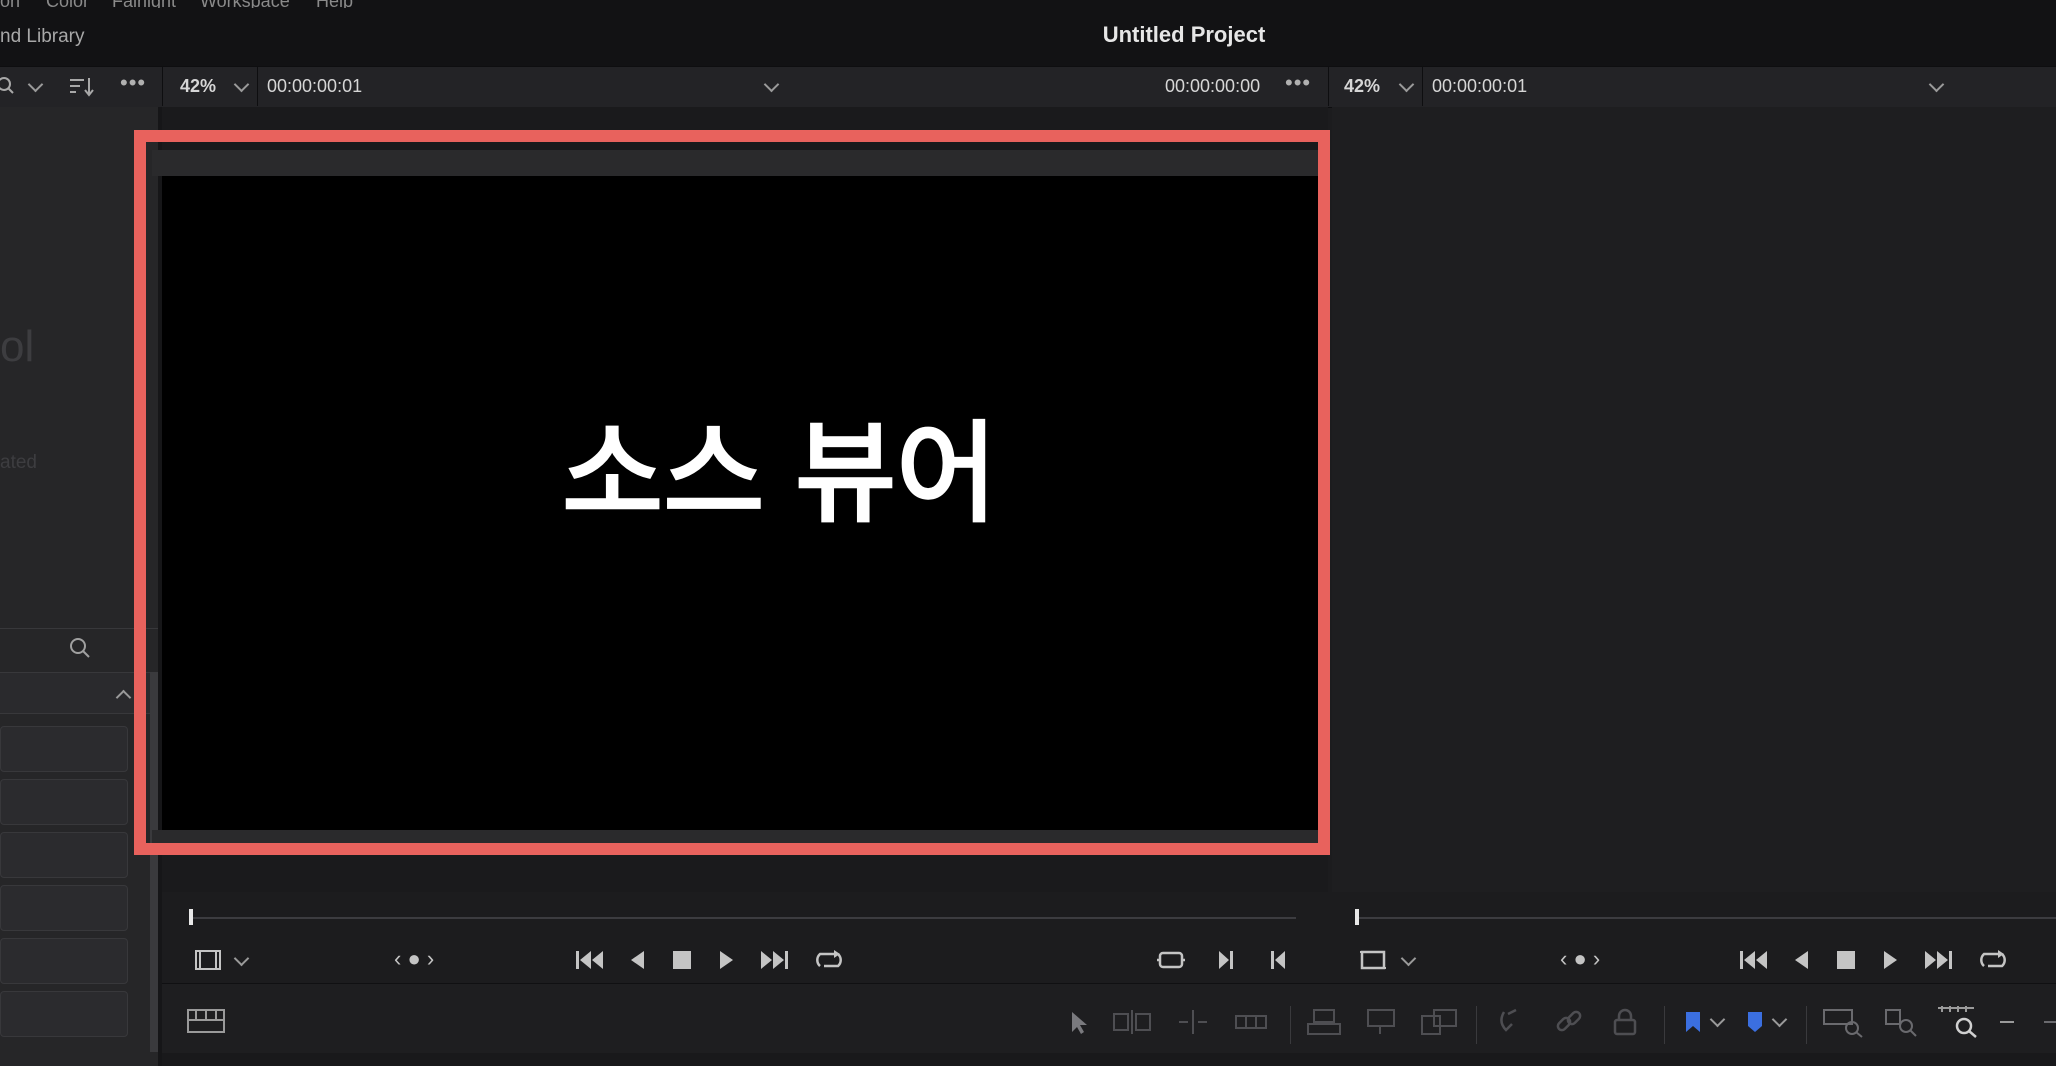 This screenshot has width=2056, height=1066. What do you see at coordinates (1278, 960) in the screenshot?
I see `mark-out-icon` at bounding box center [1278, 960].